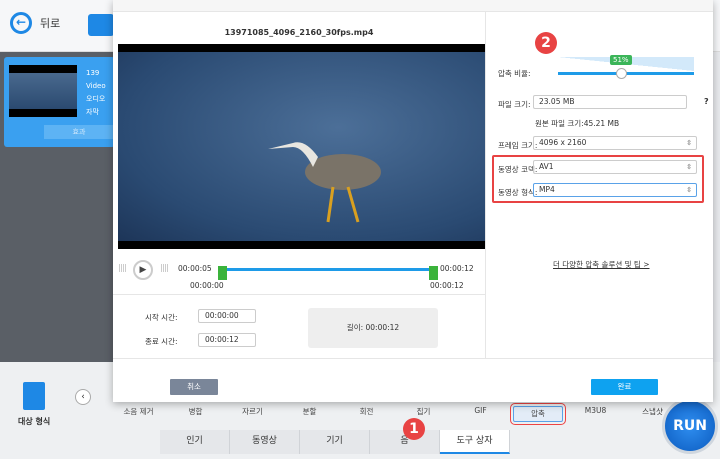 The height and width of the screenshot is (459, 720). I want to click on end-time-input: 00:00:12, so click(227, 340).